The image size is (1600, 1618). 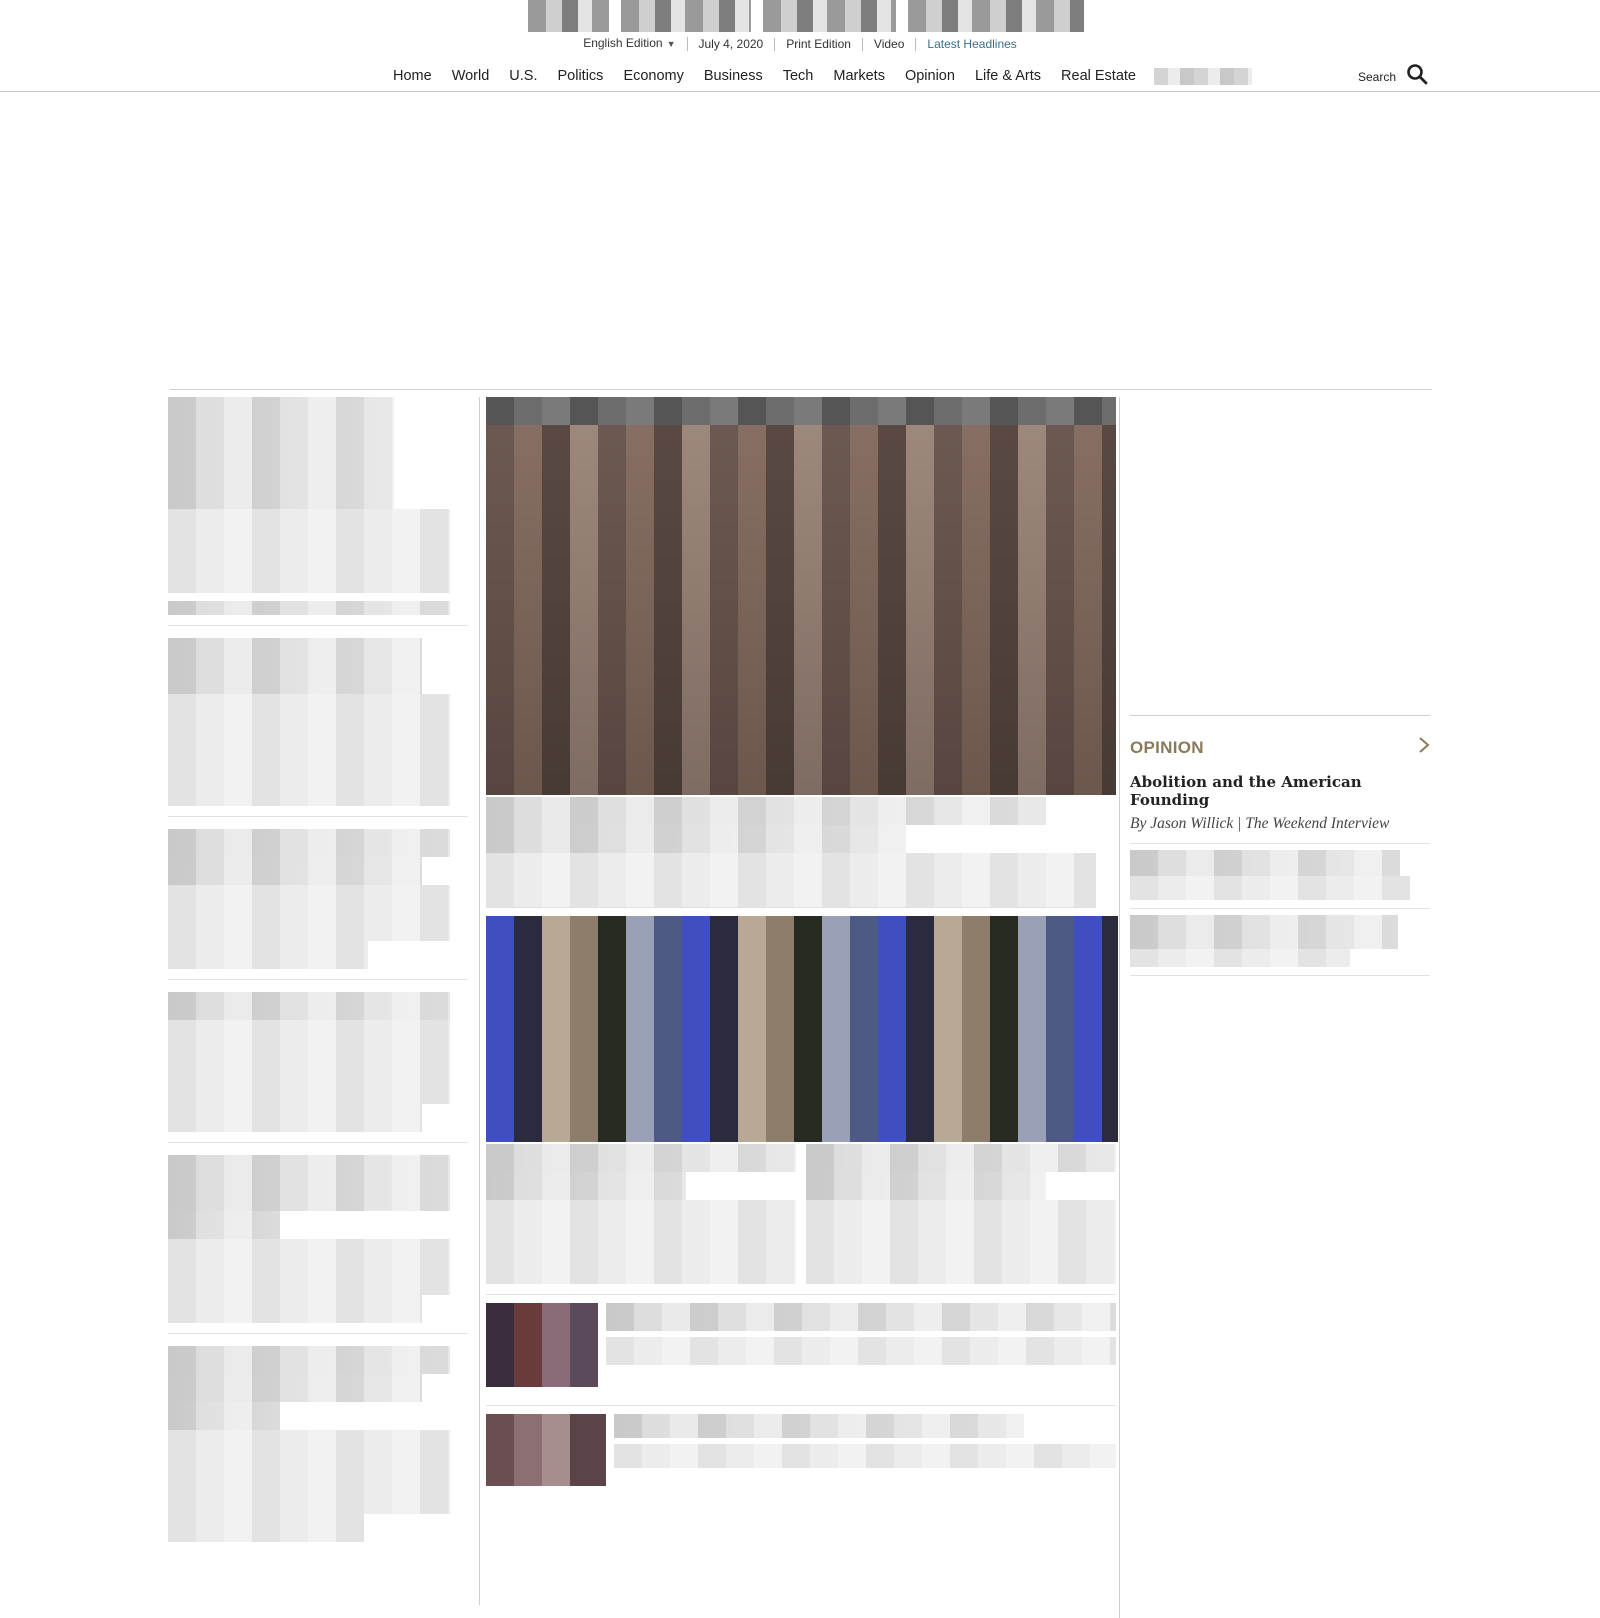 I want to click on video-link: Video, so click(x=890, y=44).